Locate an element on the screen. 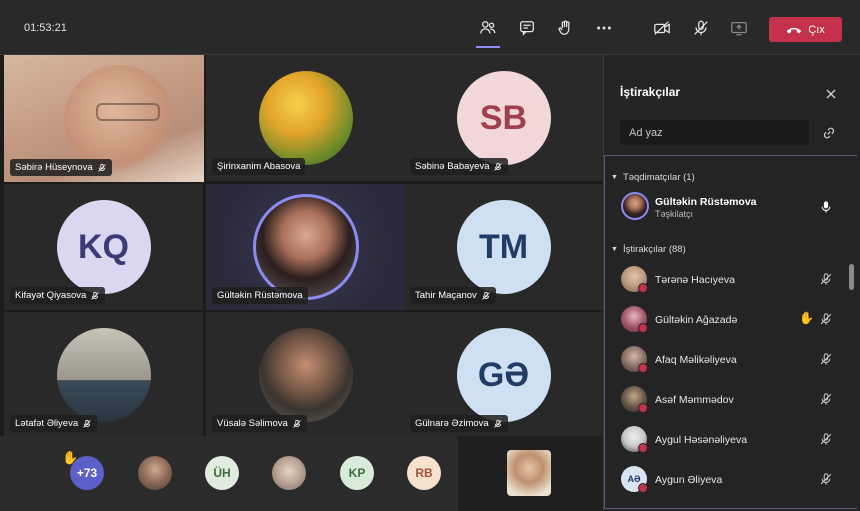 This screenshot has height=511, width=860. participant-avatar-initials: SB is located at coordinates (503, 118).